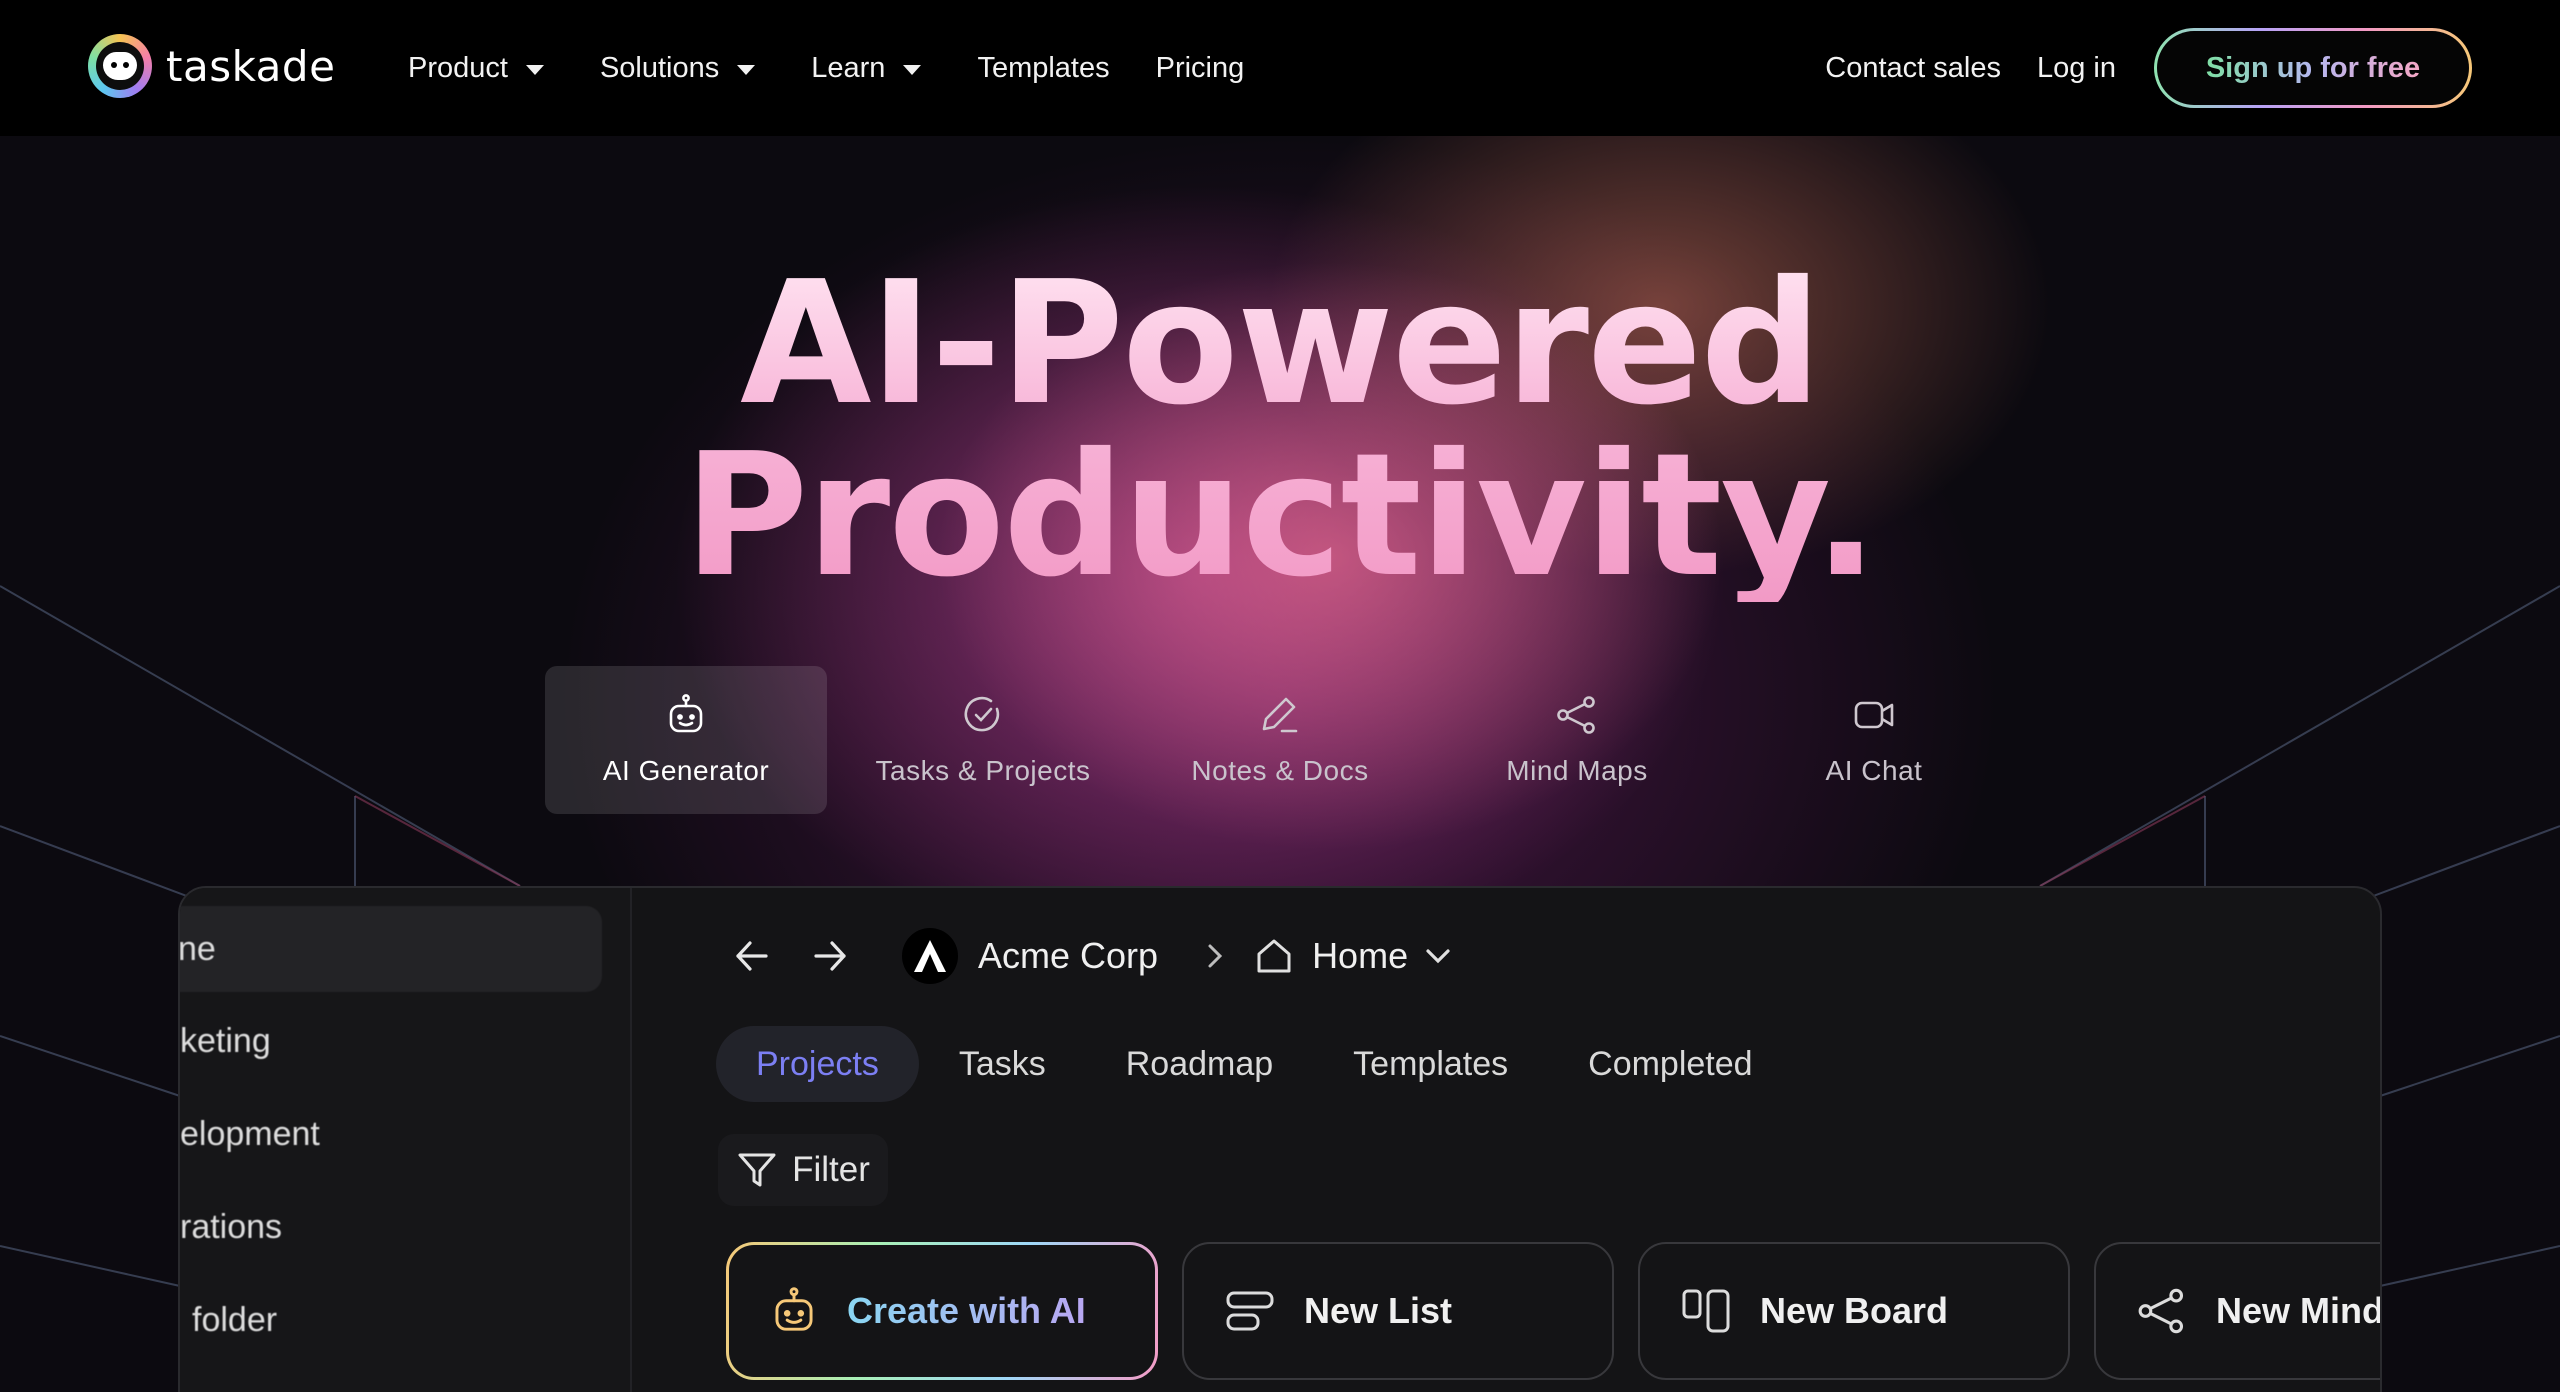  What do you see at coordinates (1874, 770) in the screenshot?
I see `feature-label: AI Chat` at bounding box center [1874, 770].